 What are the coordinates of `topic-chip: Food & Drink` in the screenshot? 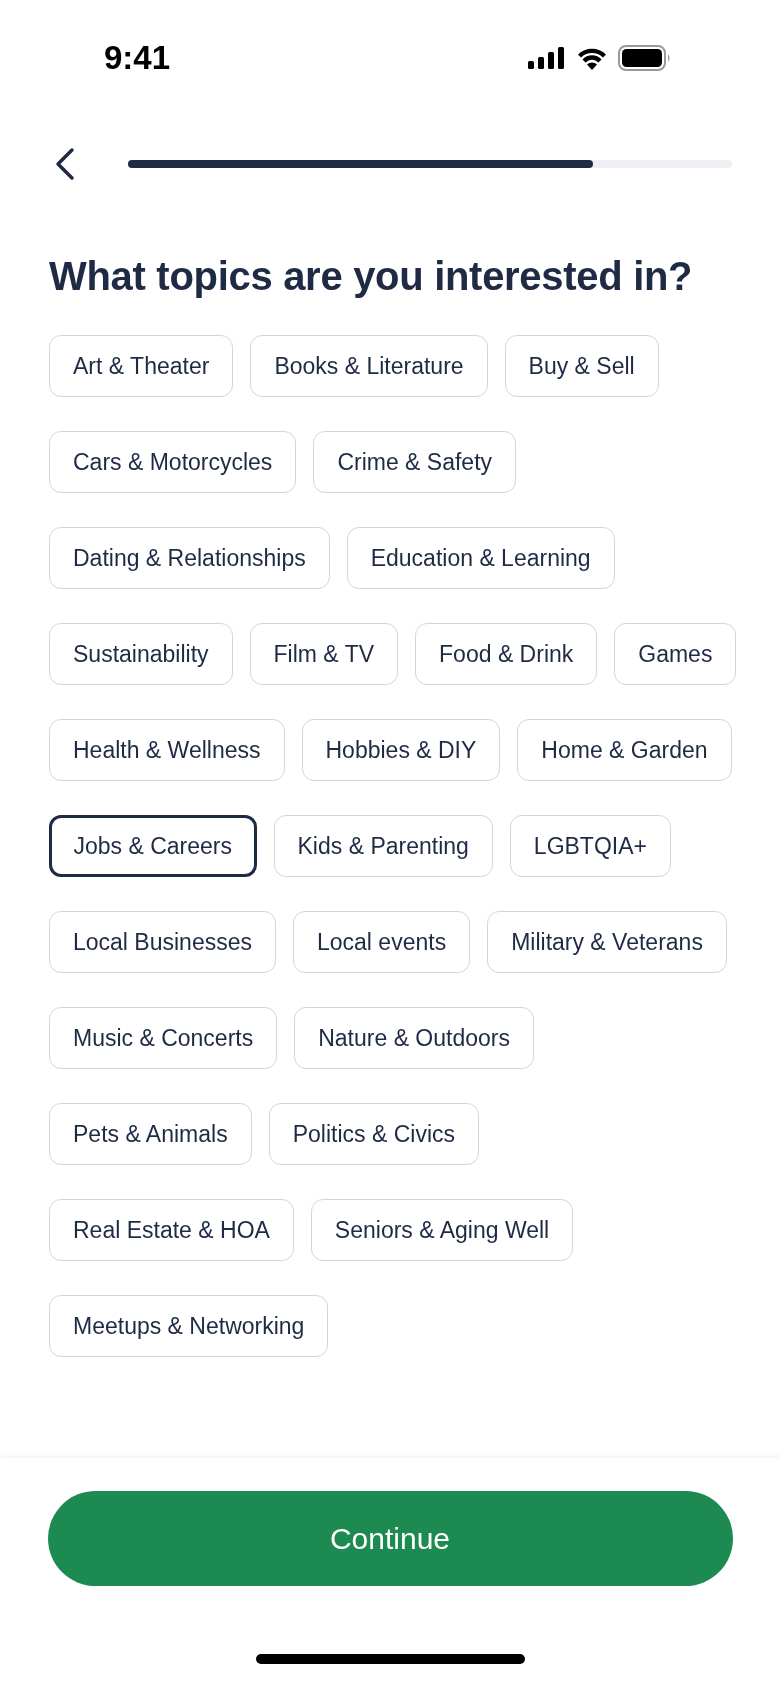 It's located at (506, 654).